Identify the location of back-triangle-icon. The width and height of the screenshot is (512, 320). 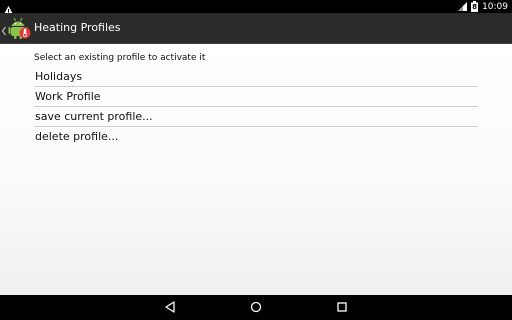
(170, 307).